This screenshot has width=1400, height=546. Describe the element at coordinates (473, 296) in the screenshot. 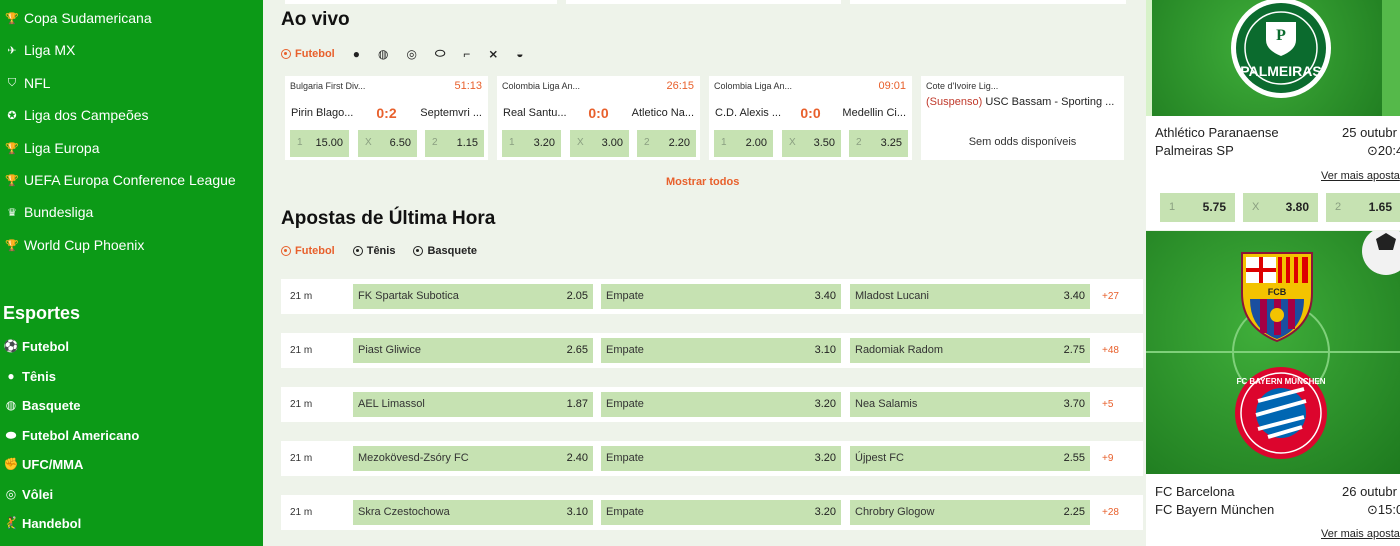

I see `odd-button-home: FK Spartak Subotica 2.05` at that location.